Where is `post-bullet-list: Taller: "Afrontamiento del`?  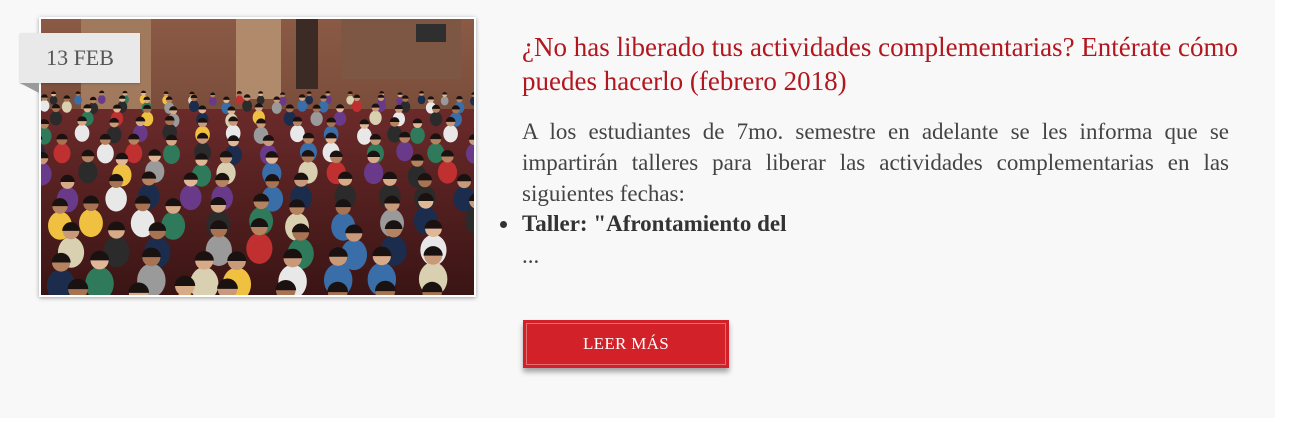
post-bullet-list: Taller: "Afrontamiento del is located at coordinates (643, 223).